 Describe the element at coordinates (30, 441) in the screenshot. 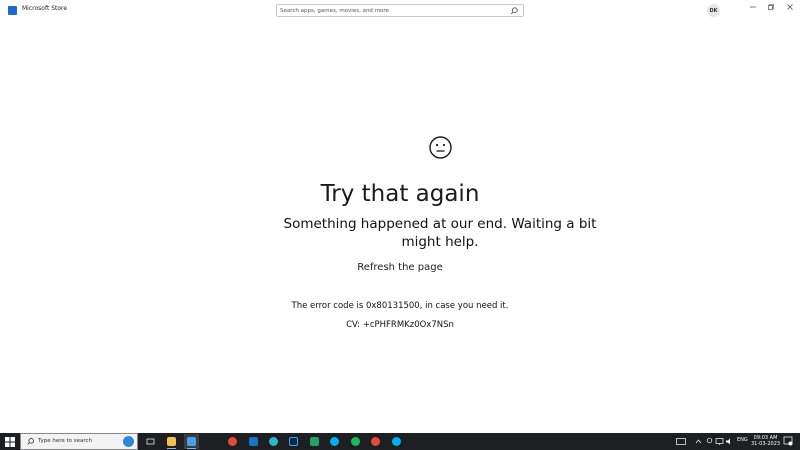

I see `taskbar-search-icon` at that location.